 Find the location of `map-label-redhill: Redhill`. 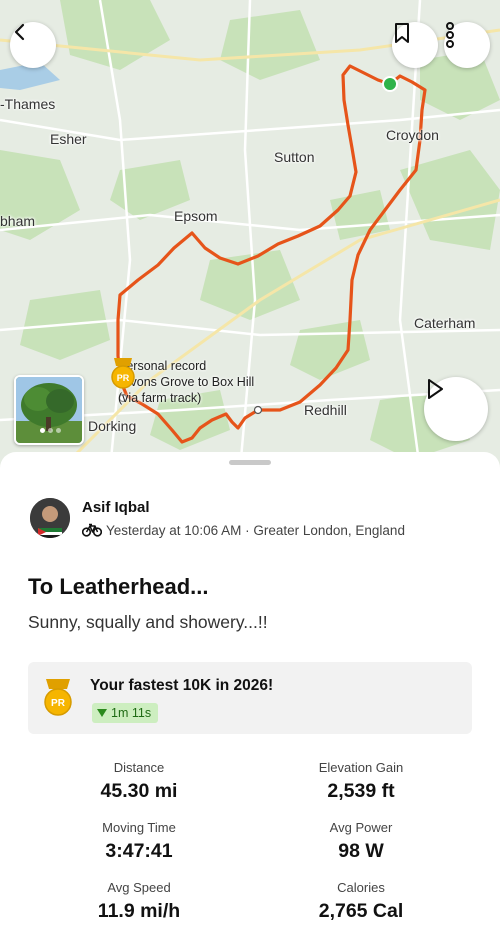

map-label-redhill: Redhill is located at coordinates (325, 410).